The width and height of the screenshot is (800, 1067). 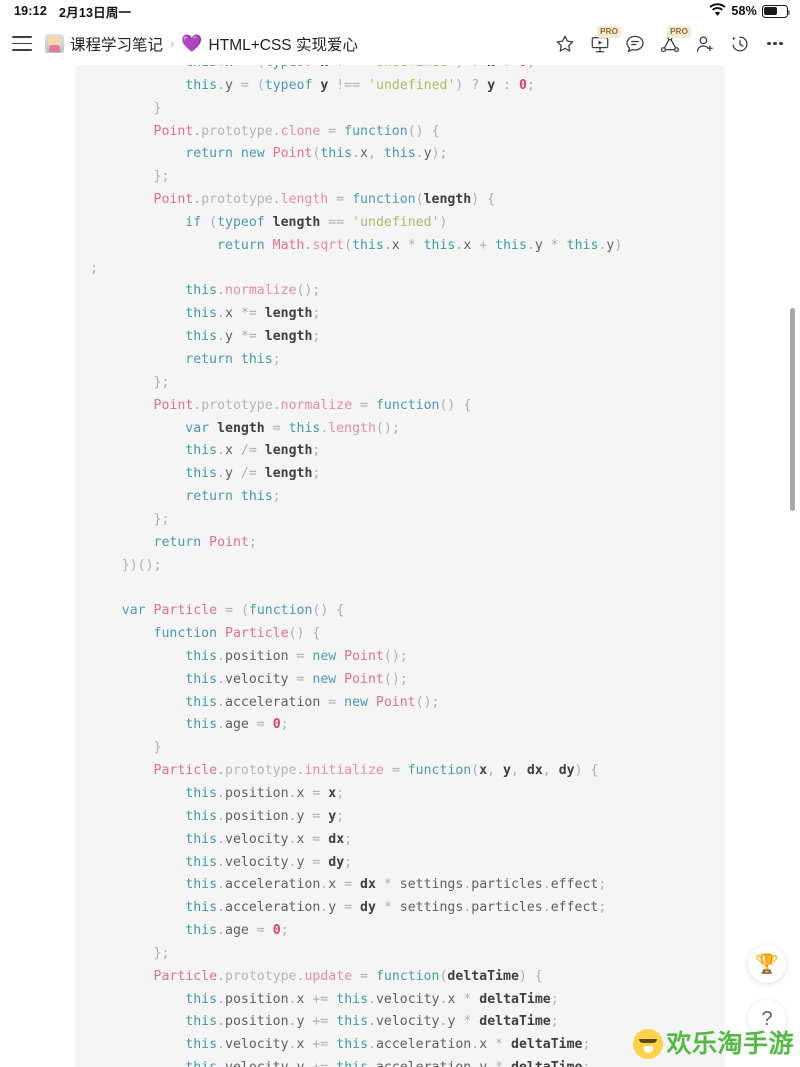 I want to click on mindmap-icon: PRO, so click(x=675, y=40).